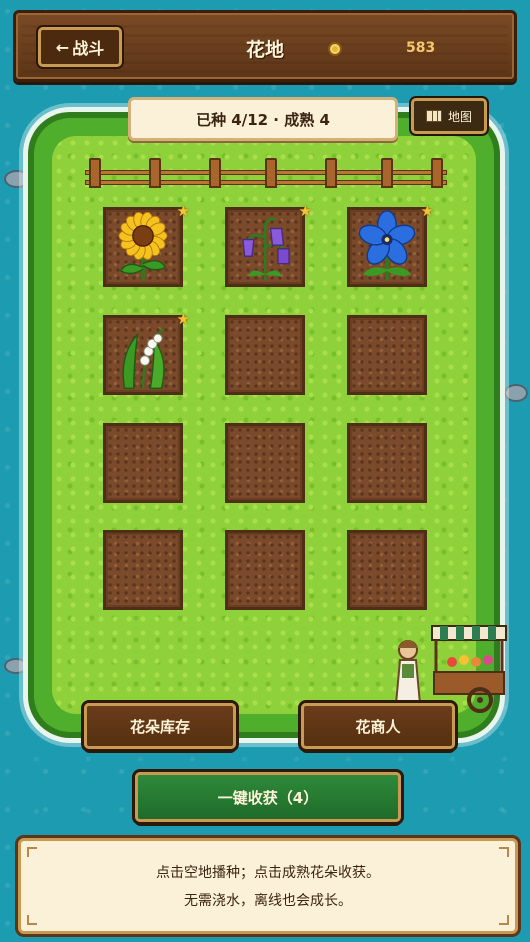  Describe the element at coordinates (268, 244) in the screenshot. I see `flower-plot-bellflower: ★` at that location.